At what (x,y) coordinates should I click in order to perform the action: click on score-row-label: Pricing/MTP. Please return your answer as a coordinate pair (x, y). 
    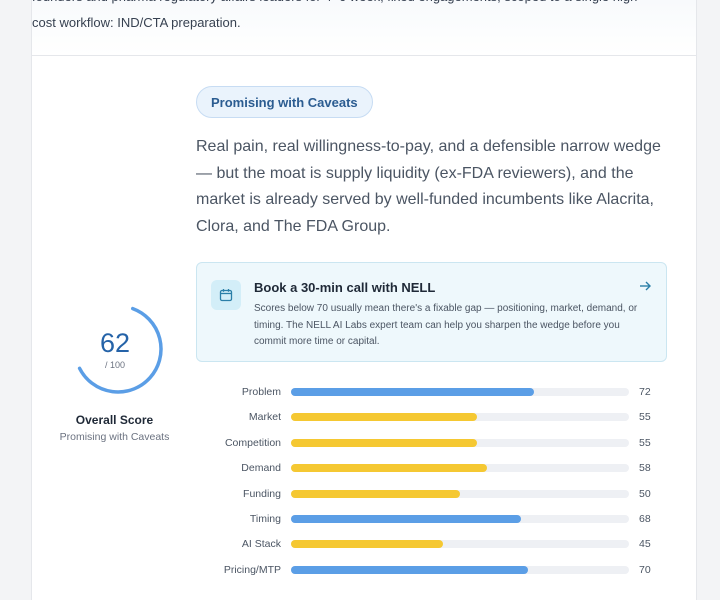
    Looking at the image, I should click on (252, 569).